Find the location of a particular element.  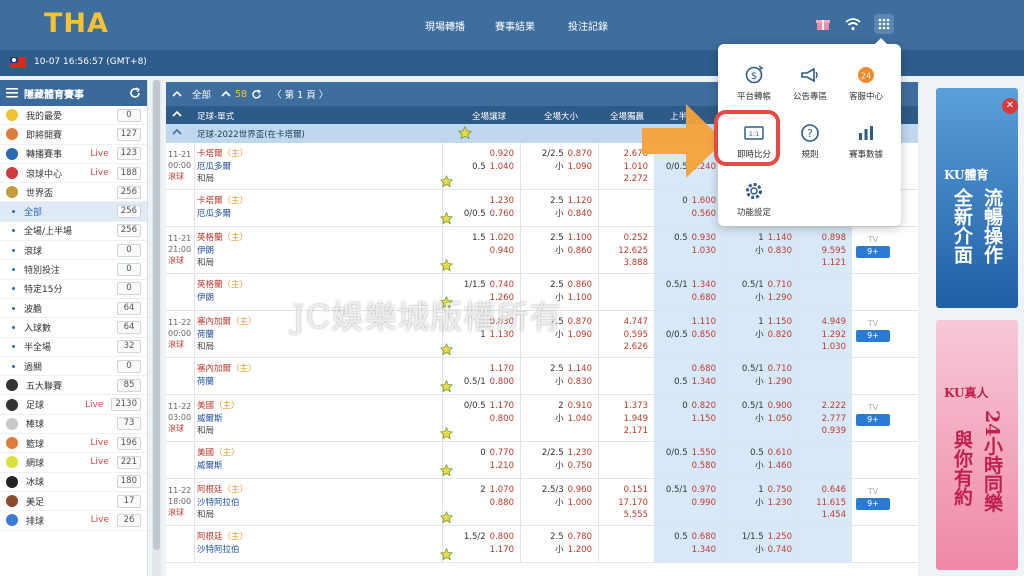

odds-value: 2.171 is located at coordinates (623, 431).